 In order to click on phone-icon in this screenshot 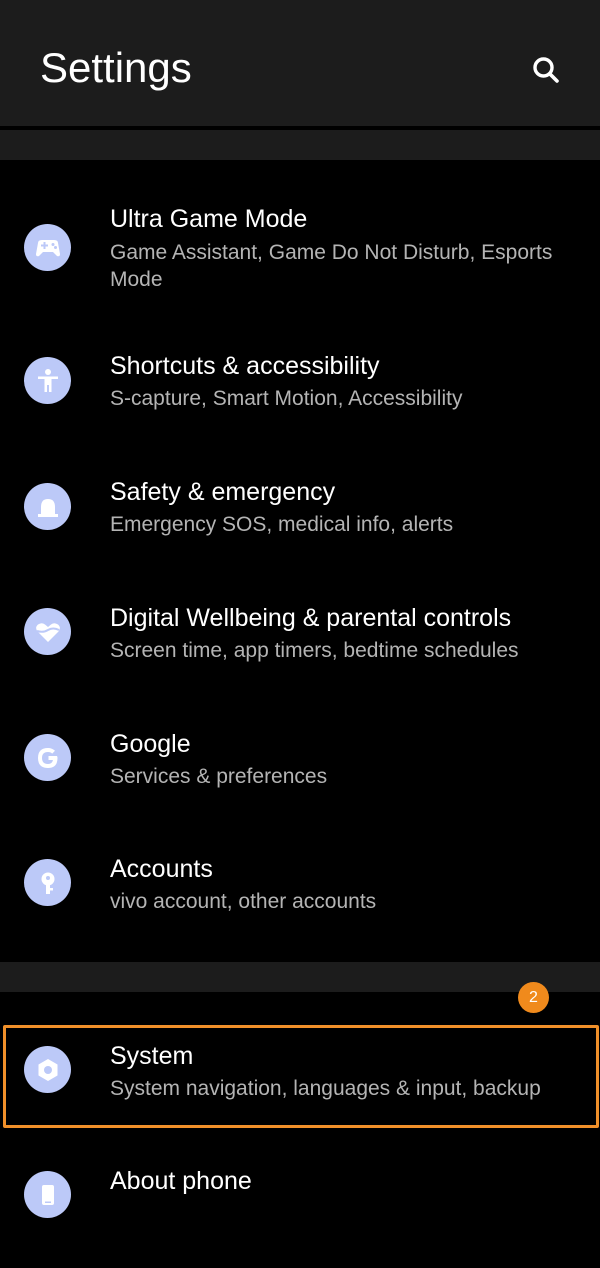, I will do `click(47, 1194)`.